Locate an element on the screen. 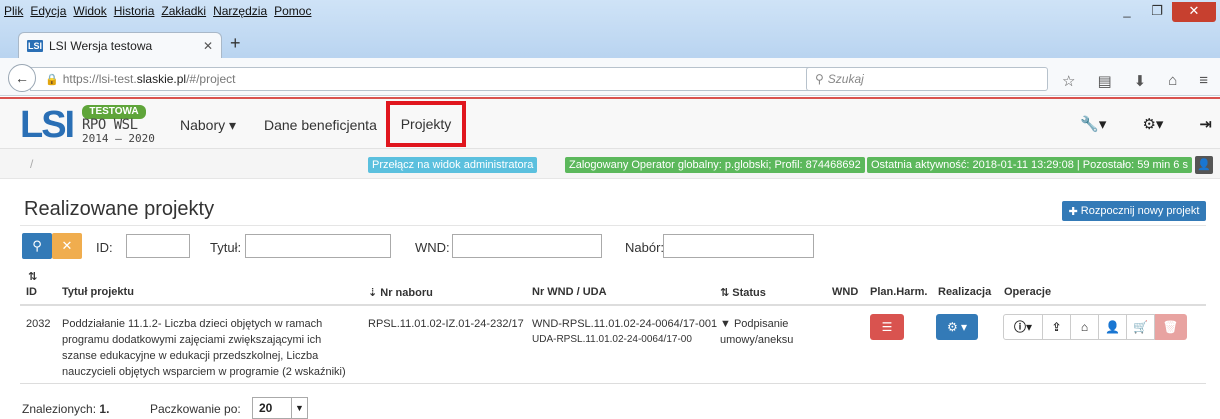  new-project-button: ✚ Rozpocznij nowy projekt is located at coordinates (1134, 211).